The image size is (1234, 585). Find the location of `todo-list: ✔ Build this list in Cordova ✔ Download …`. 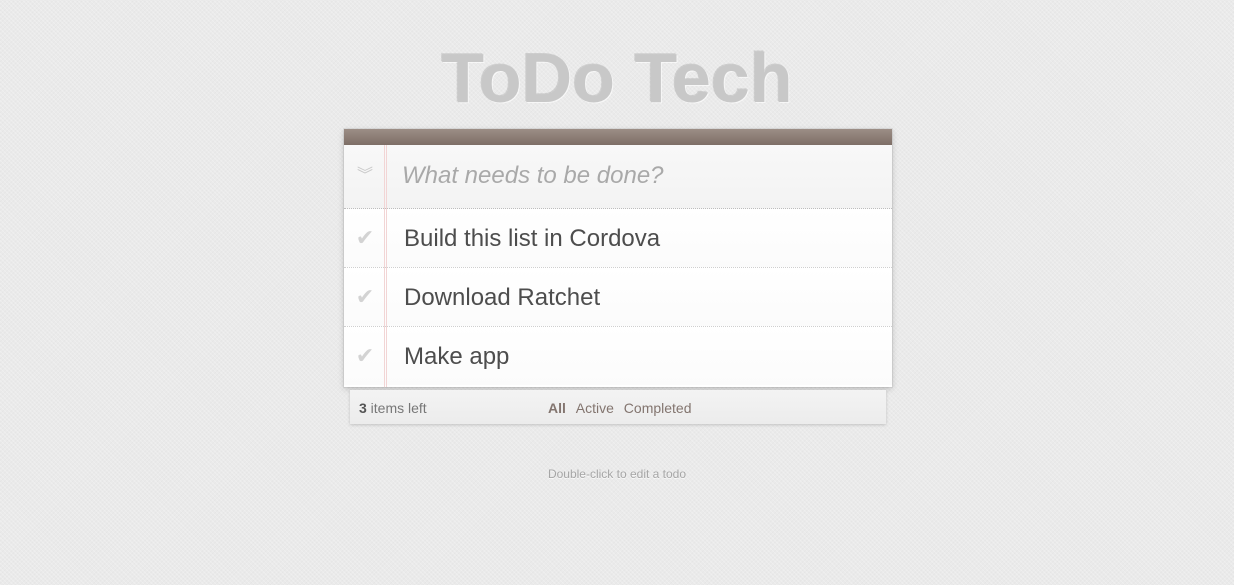

todo-list: ✔ Build this list in Cordova ✔ Download … is located at coordinates (618, 297).